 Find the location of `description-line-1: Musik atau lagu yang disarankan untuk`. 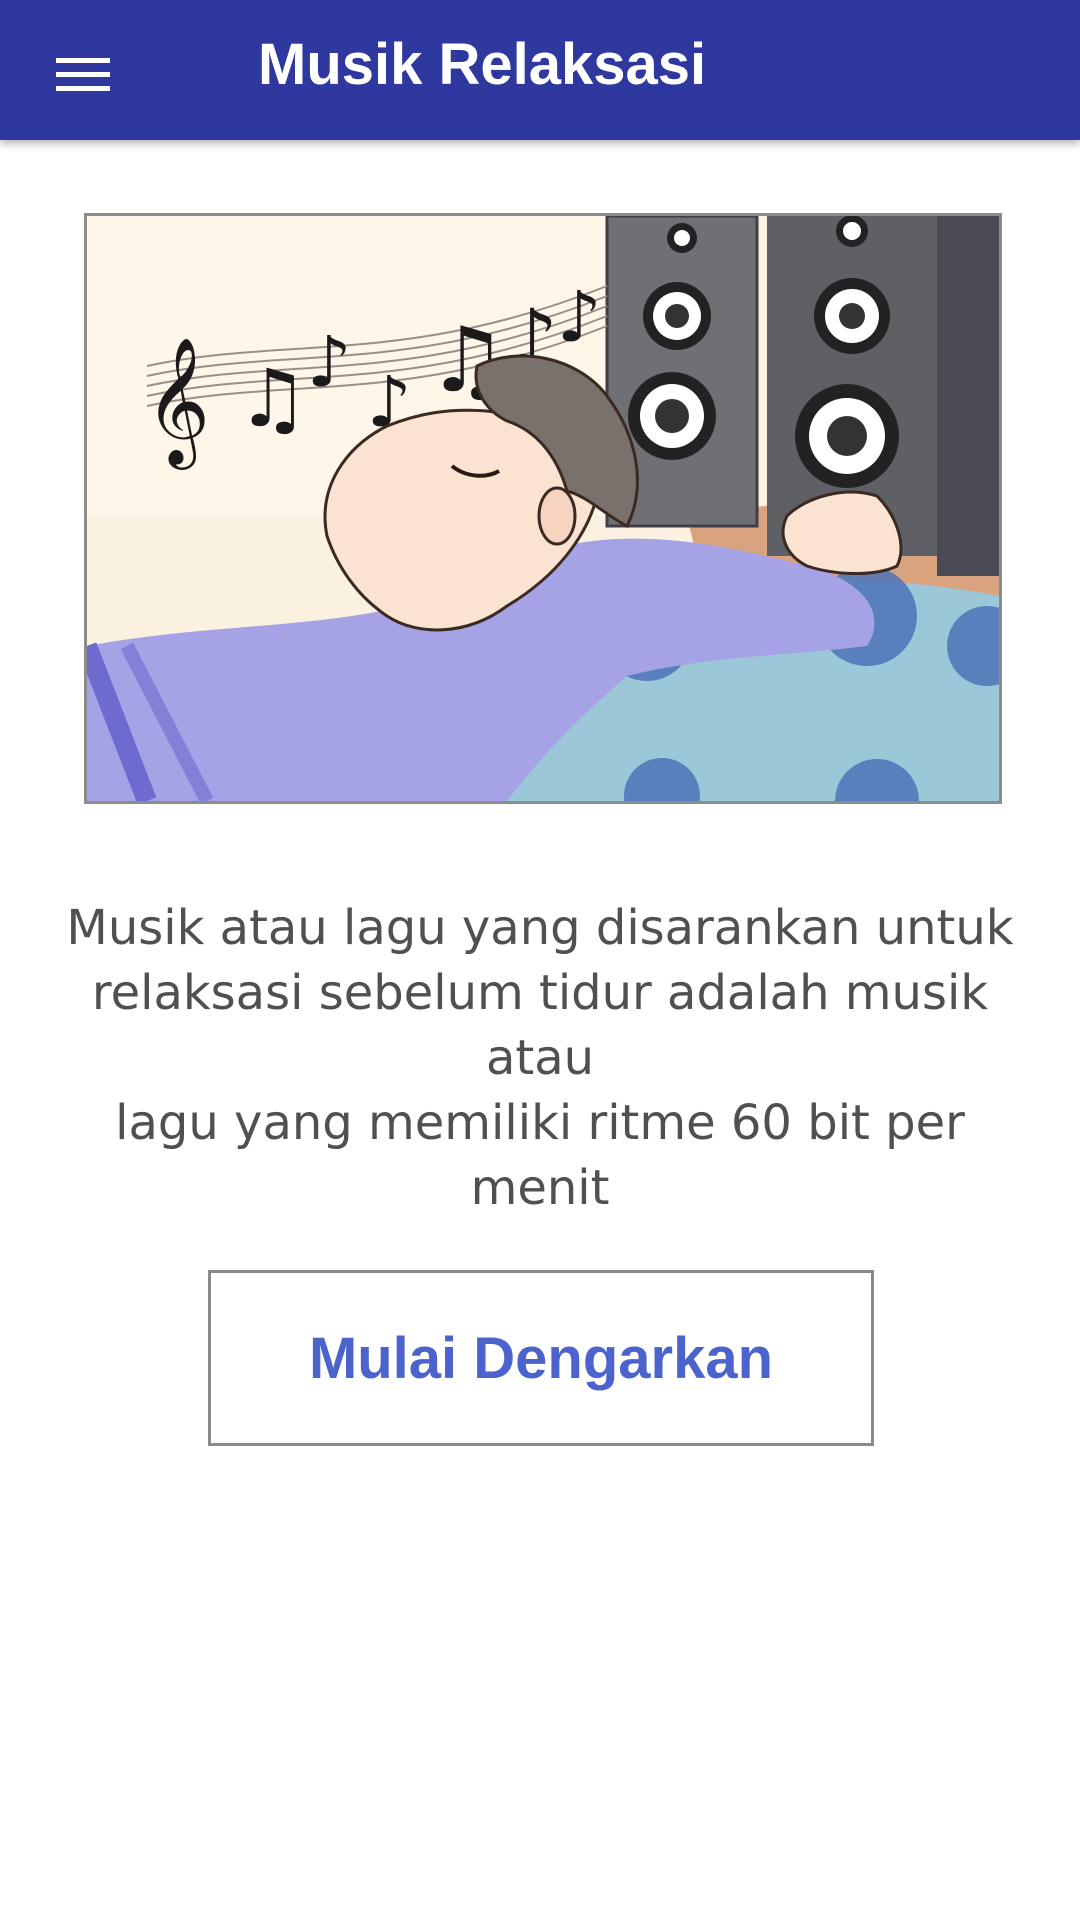

description-line-1: Musik atau lagu yang disarankan untuk is located at coordinates (540, 928).